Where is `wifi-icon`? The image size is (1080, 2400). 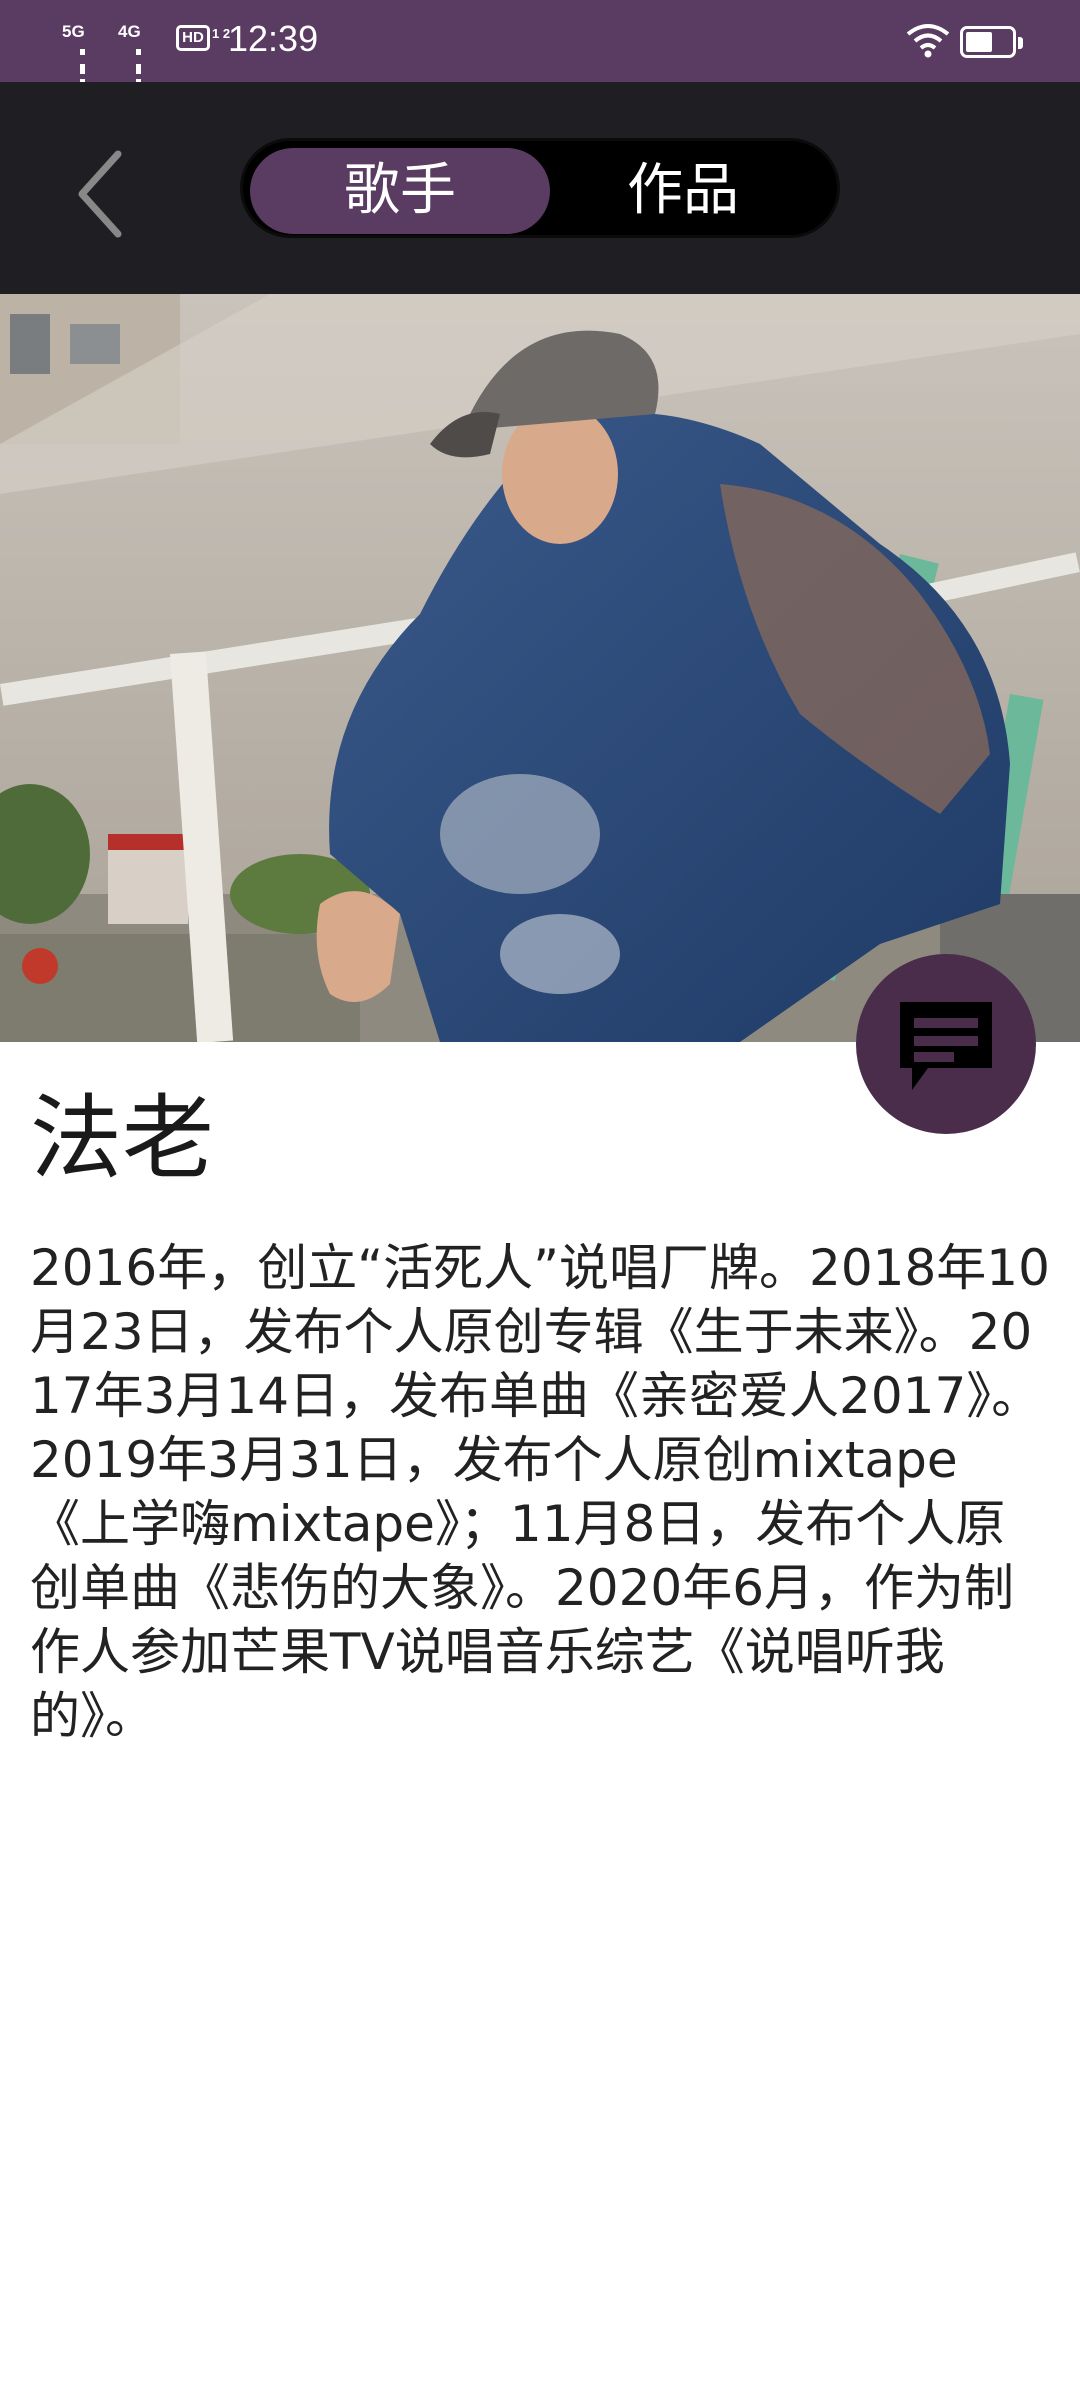
wifi-icon is located at coordinates (928, 41).